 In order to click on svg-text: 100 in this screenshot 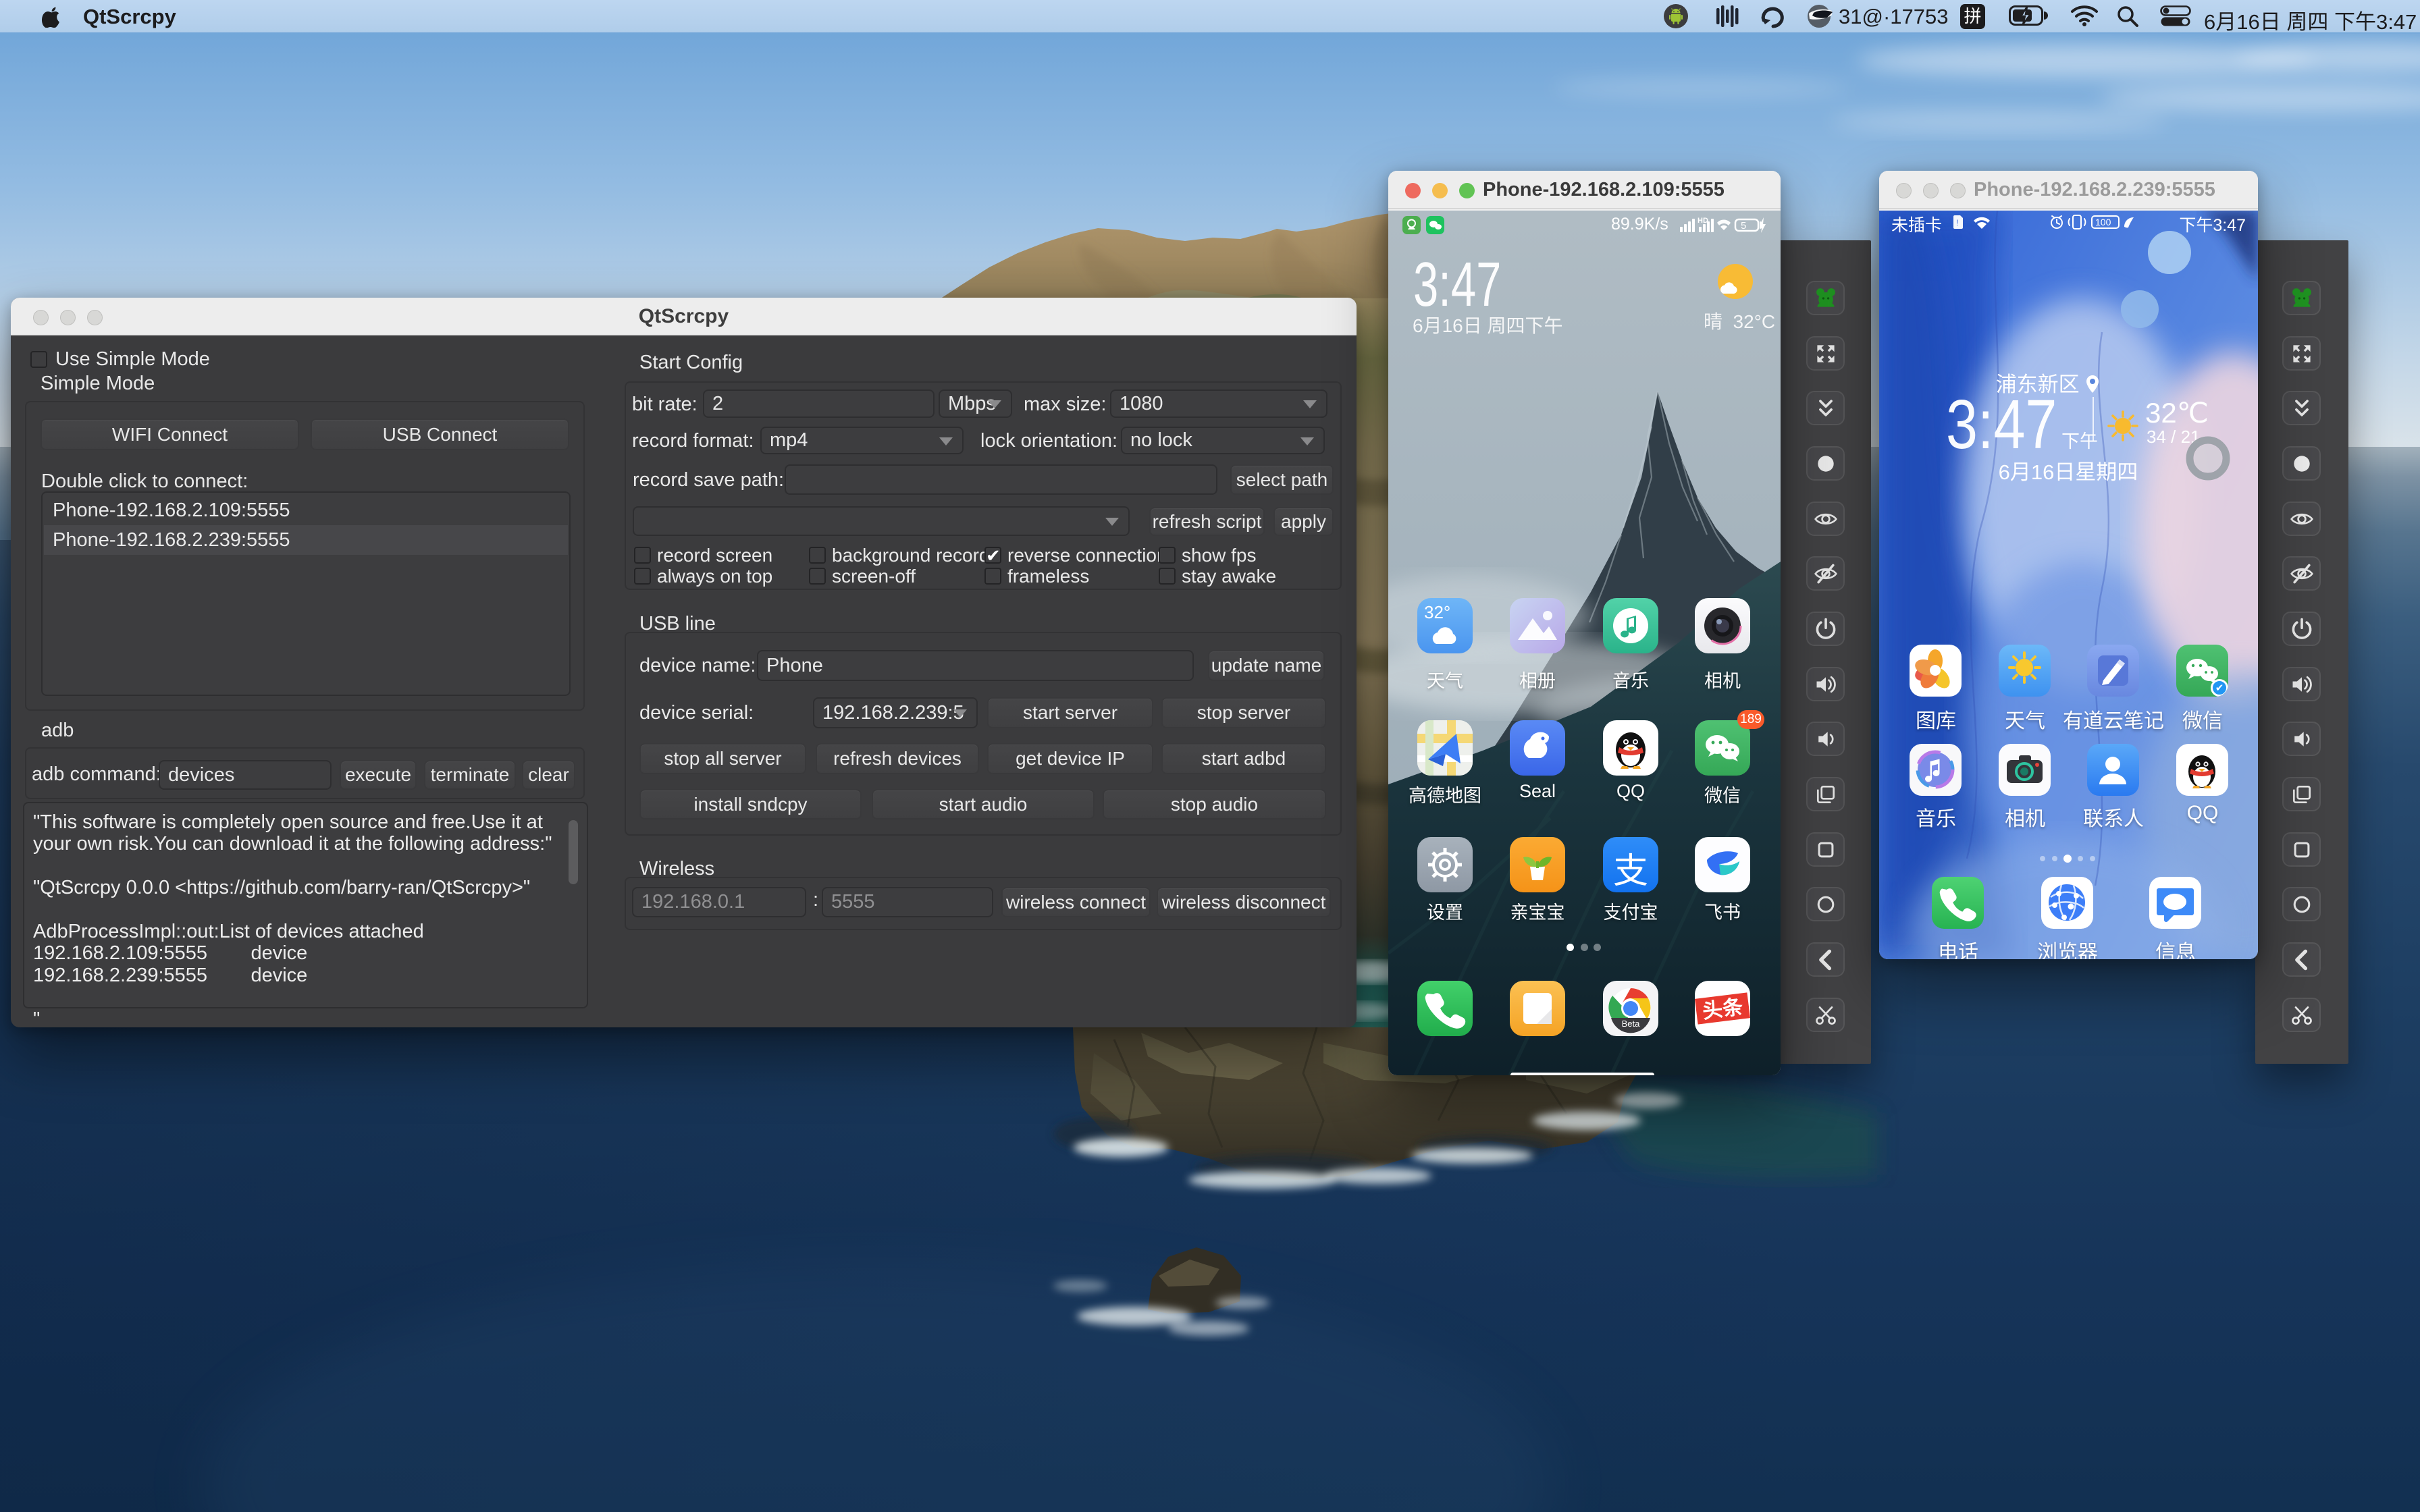, I will do `click(2103, 222)`.